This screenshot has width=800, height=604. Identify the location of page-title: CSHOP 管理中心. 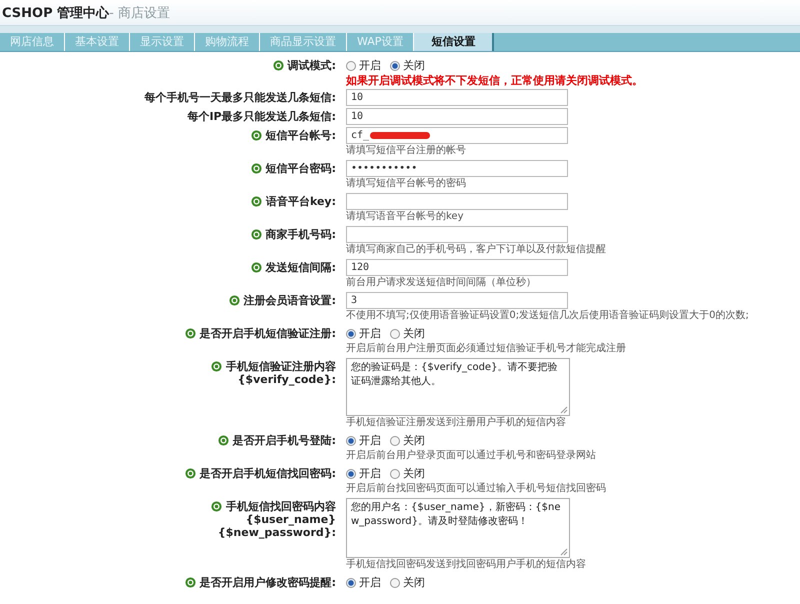
(56, 13).